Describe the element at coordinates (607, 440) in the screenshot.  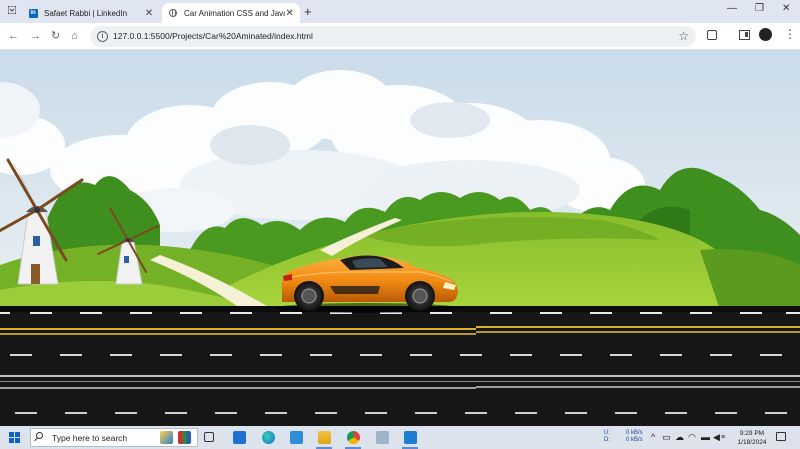
I see `net-down-label: D:` at that location.